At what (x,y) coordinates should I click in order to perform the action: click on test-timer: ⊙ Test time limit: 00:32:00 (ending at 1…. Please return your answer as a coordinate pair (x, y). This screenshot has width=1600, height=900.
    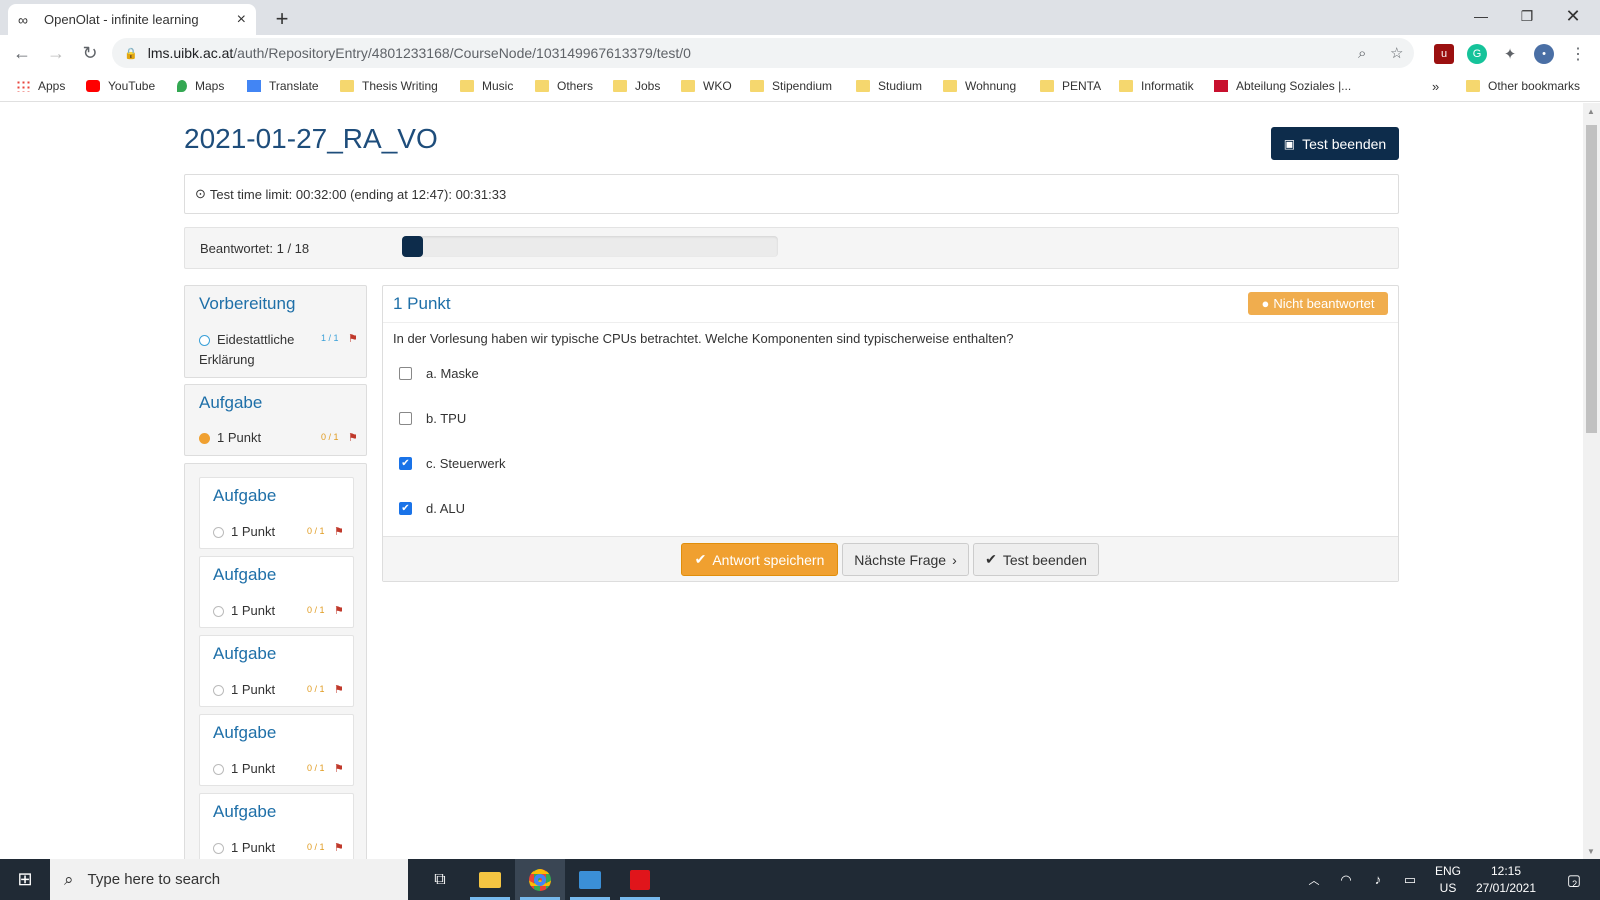
    Looking at the image, I should click on (791, 194).